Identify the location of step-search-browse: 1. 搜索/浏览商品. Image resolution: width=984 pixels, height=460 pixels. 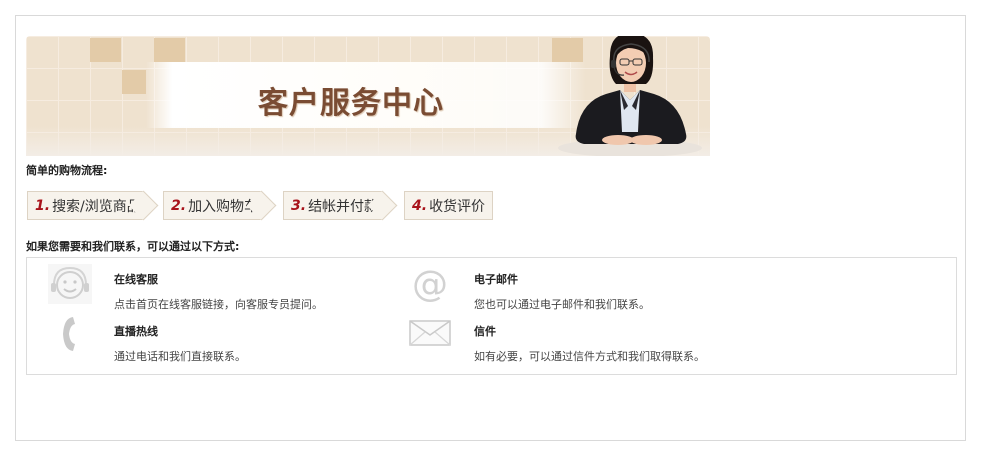
(93, 205).